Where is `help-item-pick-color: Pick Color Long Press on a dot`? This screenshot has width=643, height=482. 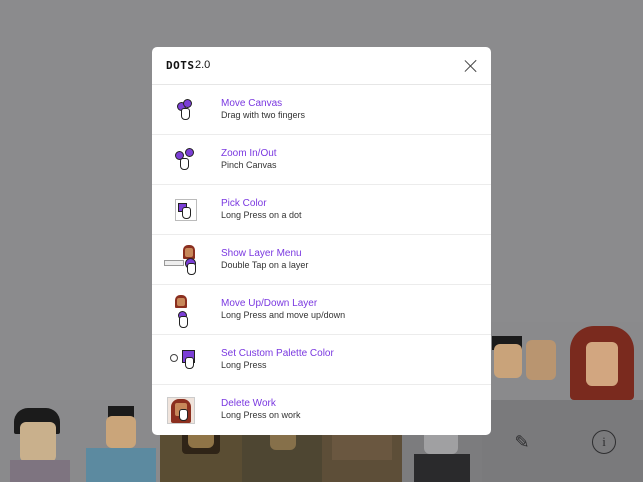
help-item-pick-color: Pick Color Long Press on a dot is located at coordinates (321, 210).